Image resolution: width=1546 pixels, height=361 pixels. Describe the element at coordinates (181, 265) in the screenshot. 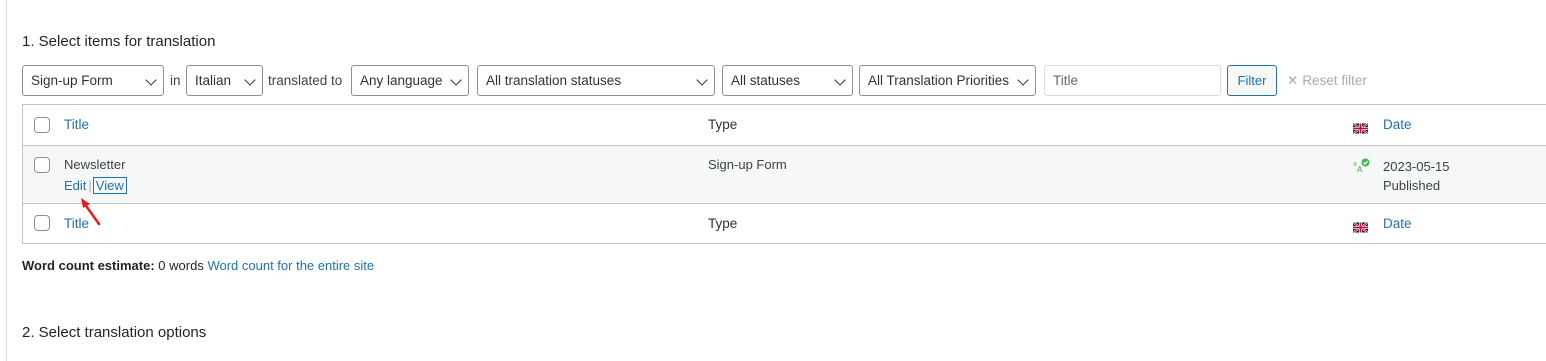

I see `word-count-value: 0 words` at that location.